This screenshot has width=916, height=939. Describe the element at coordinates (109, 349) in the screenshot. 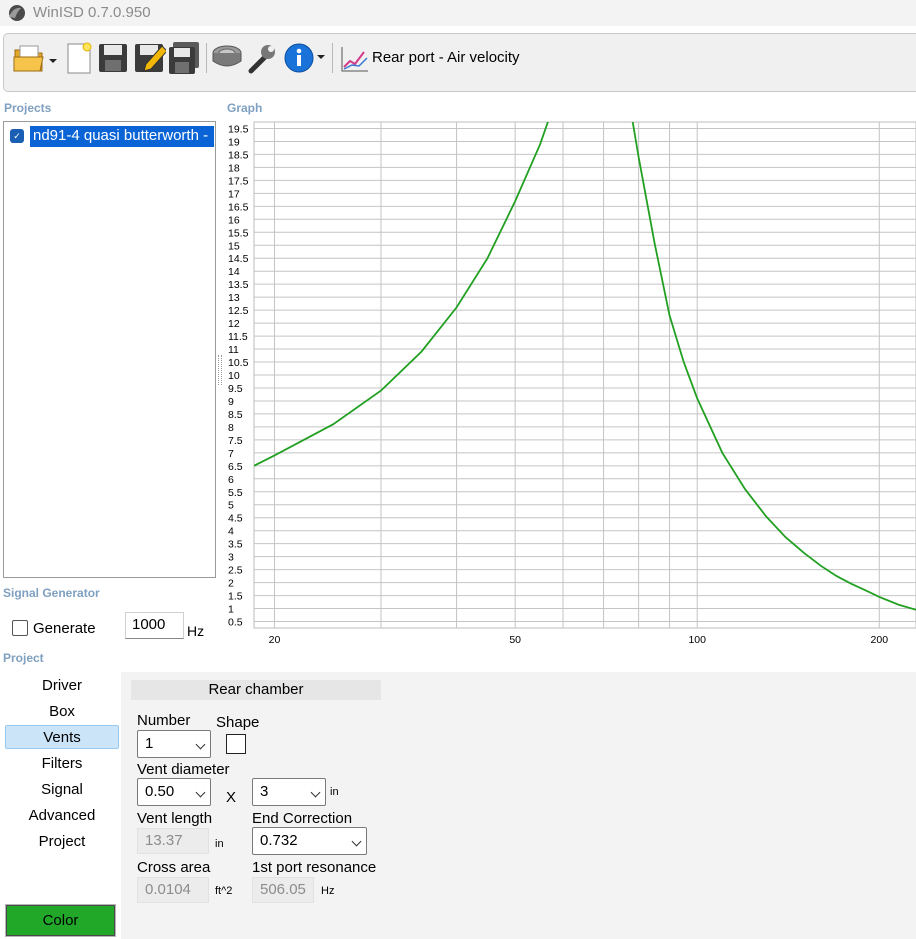

I see `projects-list: ✓ nd91-4 quasi butterworth -` at that location.